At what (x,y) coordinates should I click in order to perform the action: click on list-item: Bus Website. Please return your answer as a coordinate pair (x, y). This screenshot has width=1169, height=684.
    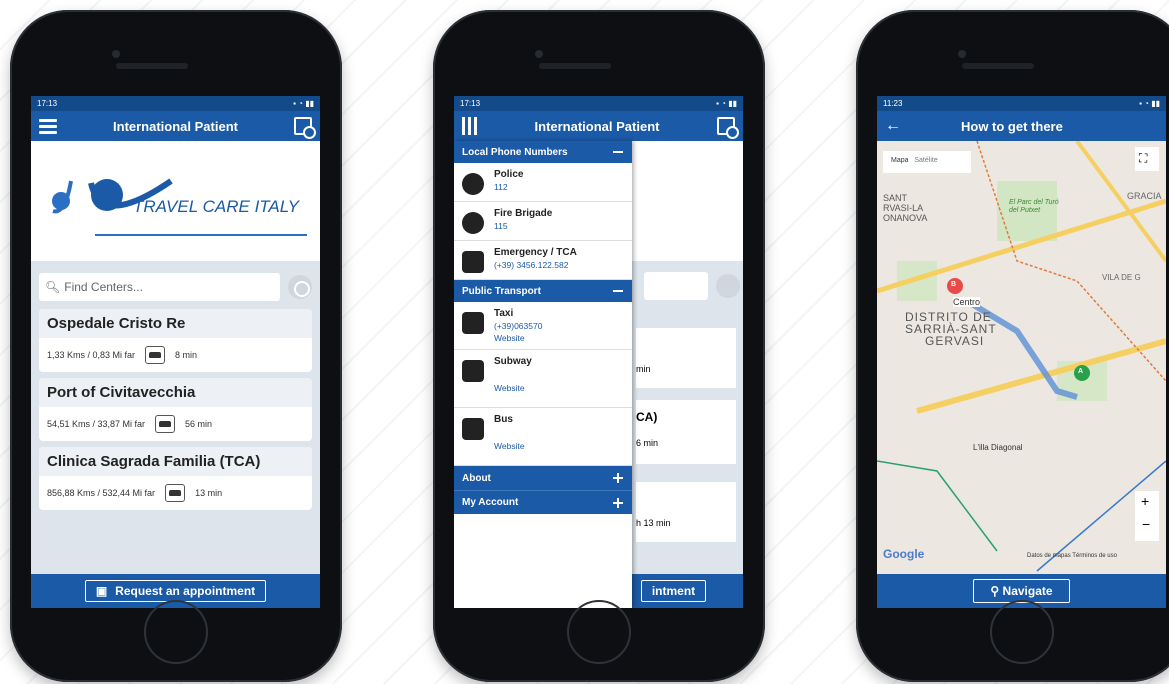
    Looking at the image, I should click on (543, 437).